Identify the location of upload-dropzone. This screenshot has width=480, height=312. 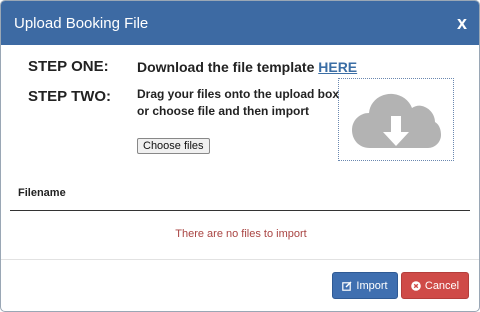
(396, 119).